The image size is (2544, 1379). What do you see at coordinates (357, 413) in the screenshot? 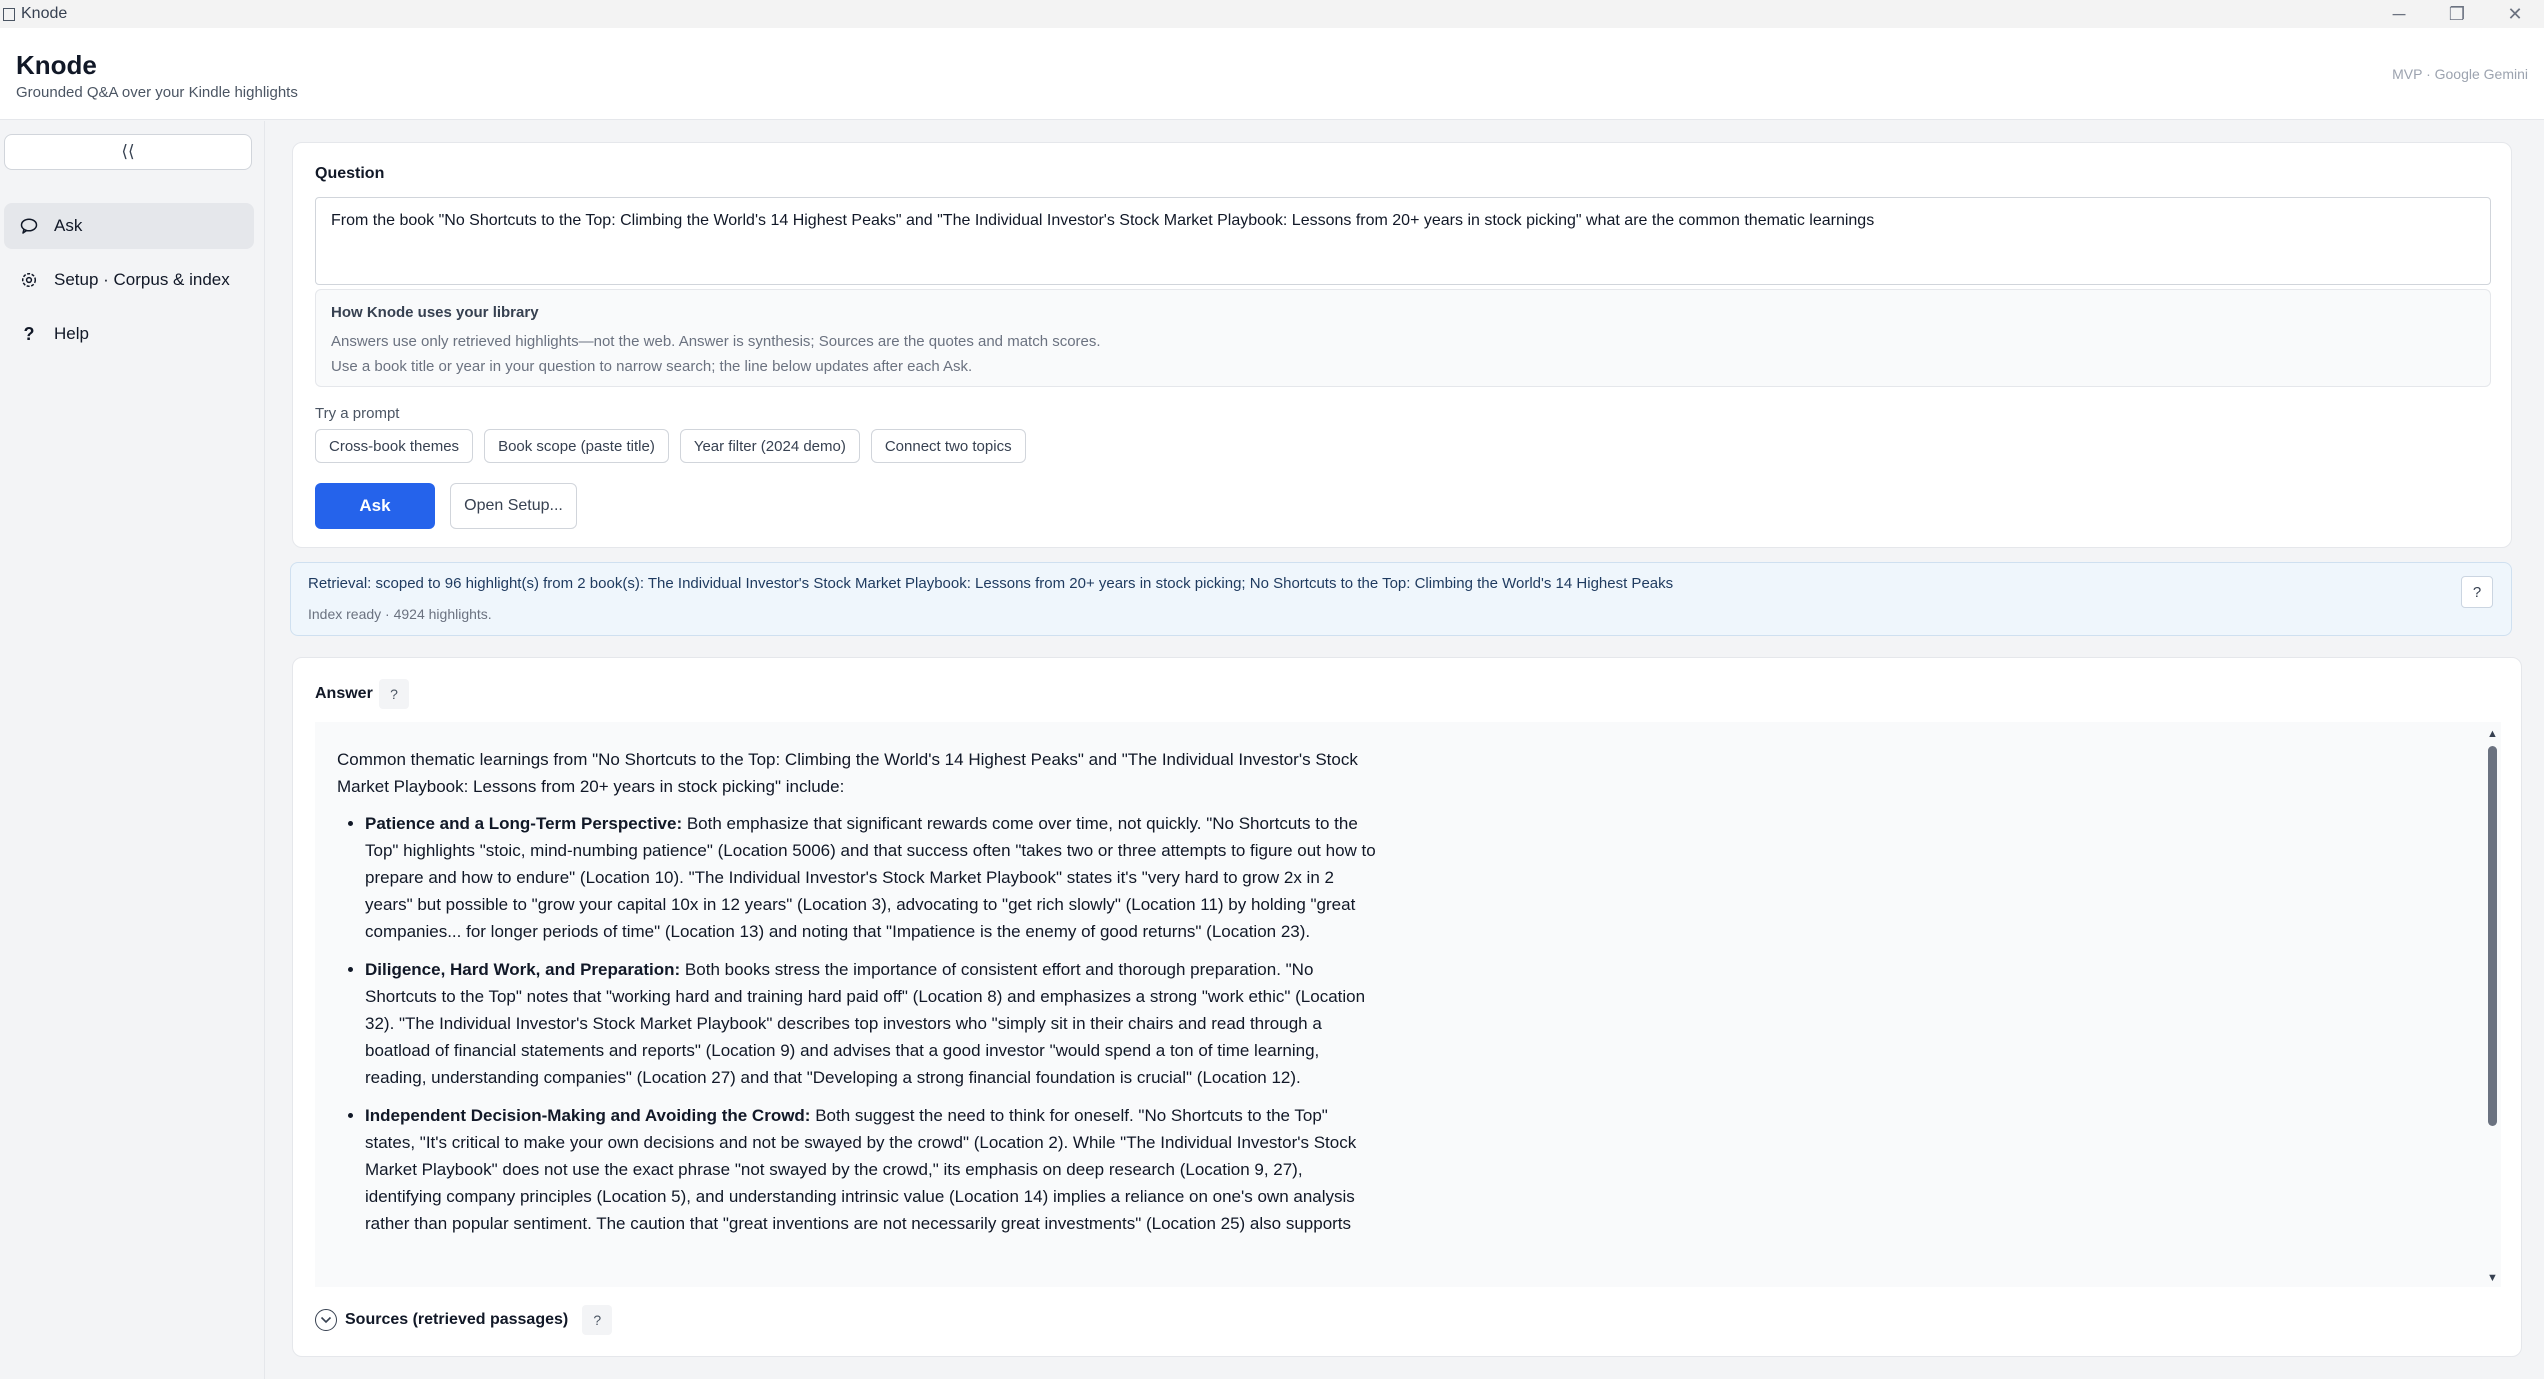
I see `try-prompt-label: Try a prompt` at bounding box center [357, 413].